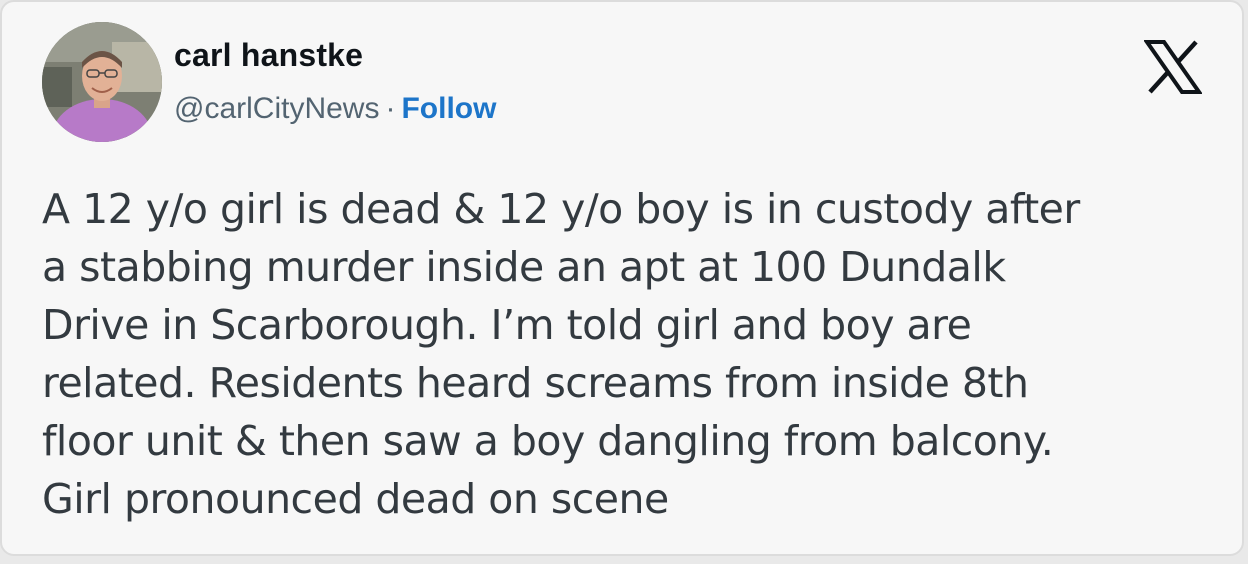  I want to click on profile-photo-icon, so click(102, 82).